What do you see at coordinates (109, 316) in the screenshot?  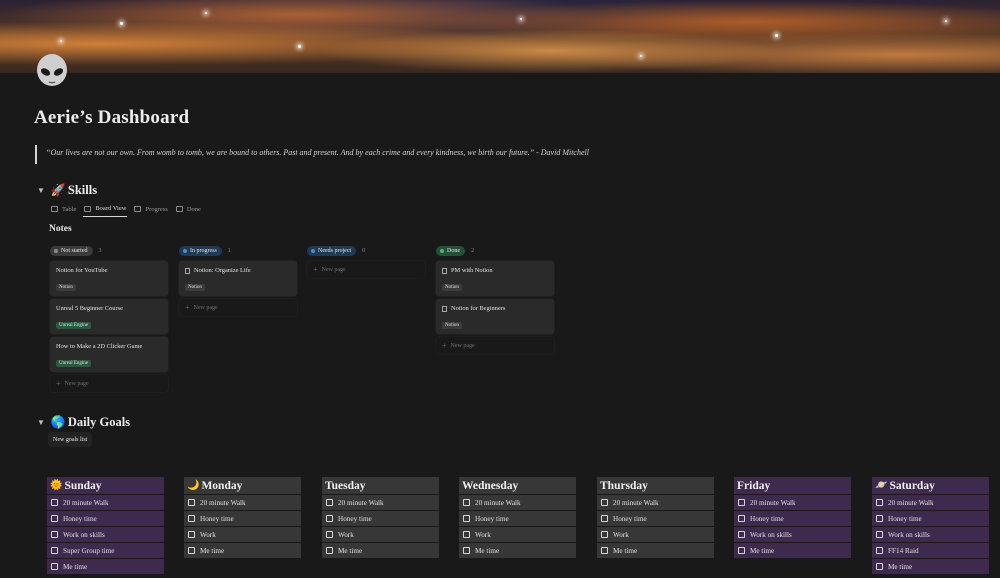 I see `board-card: Unreal 5 Beginner Course Unreal Engine` at bounding box center [109, 316].